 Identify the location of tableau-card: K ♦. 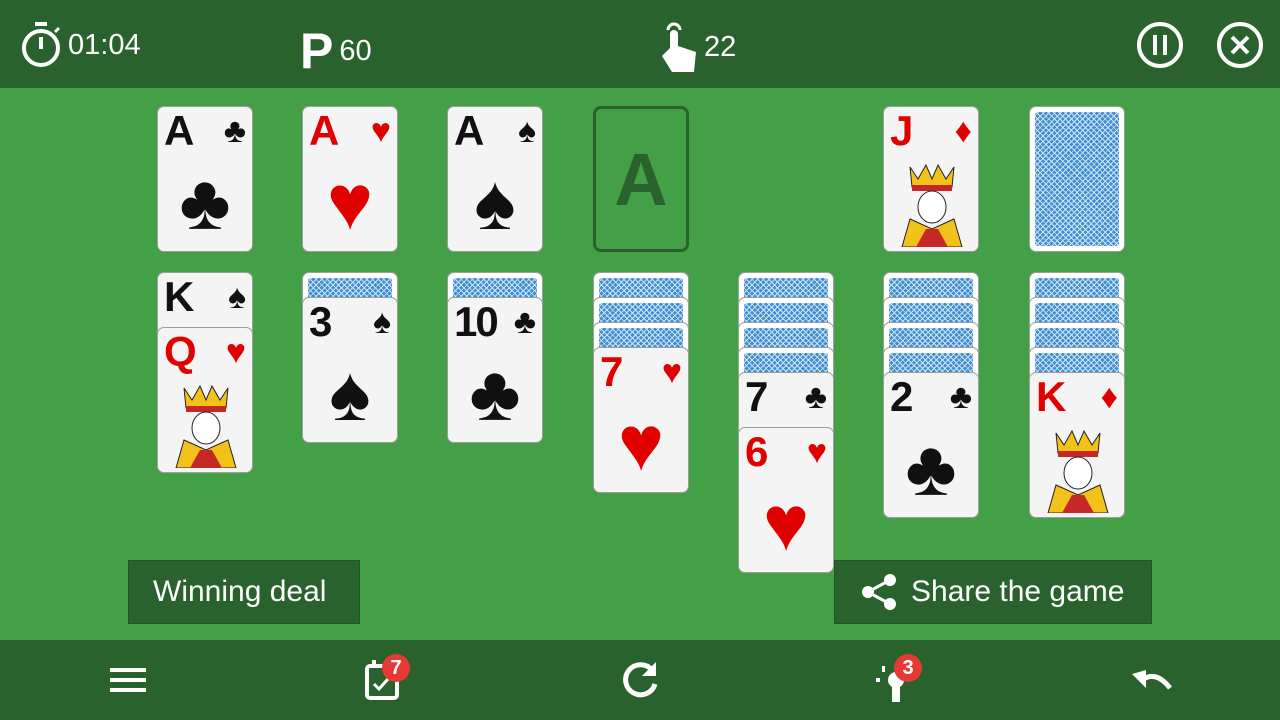
(1077, 445).